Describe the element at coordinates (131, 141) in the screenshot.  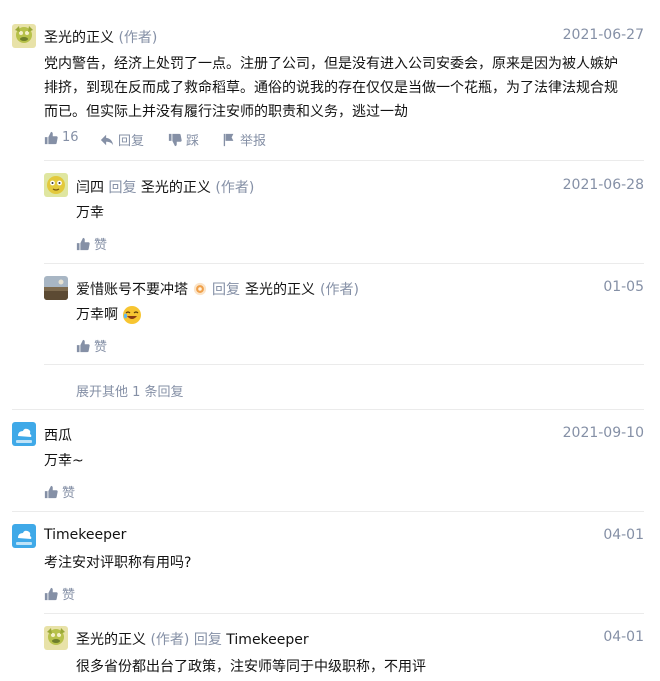
I see `reply-label: 回复` at that location.